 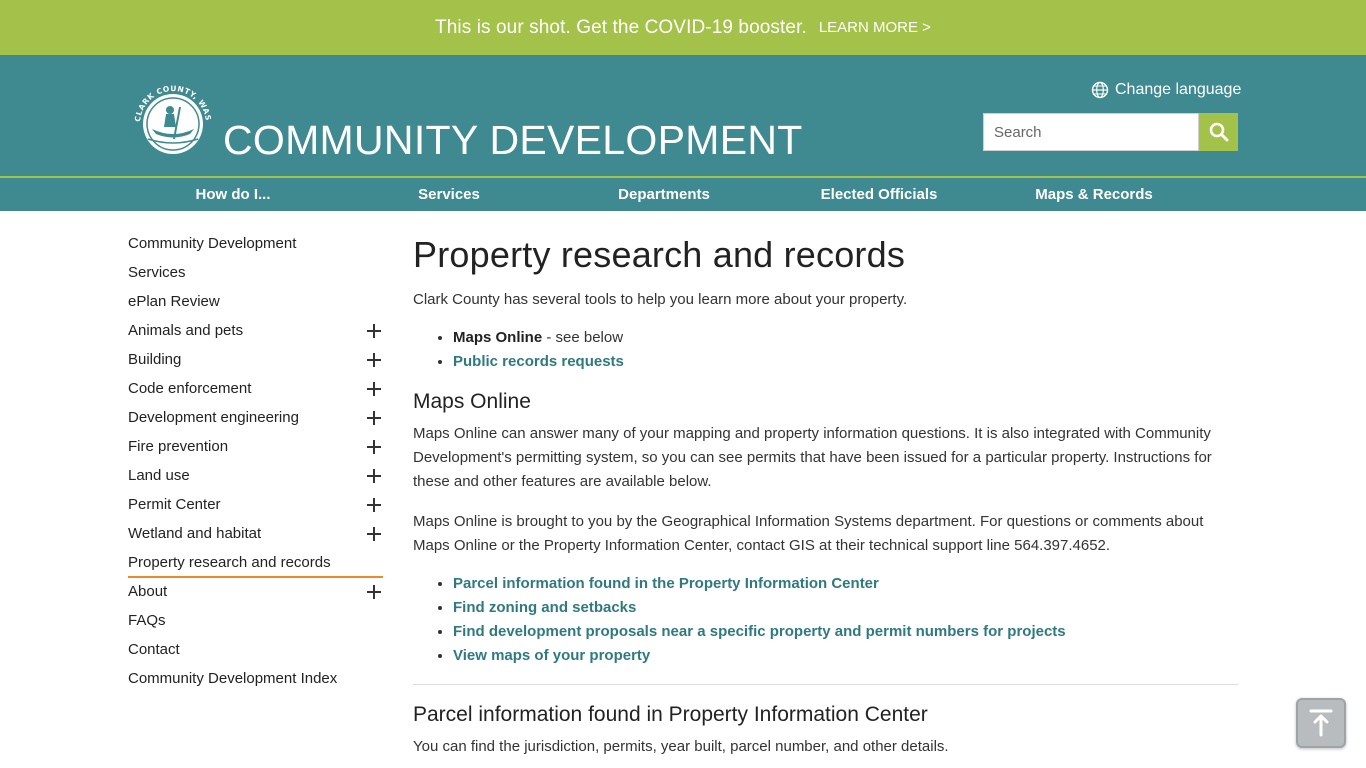 I want to click on public-records-link: Public records requests, so click(x=538, y=361).